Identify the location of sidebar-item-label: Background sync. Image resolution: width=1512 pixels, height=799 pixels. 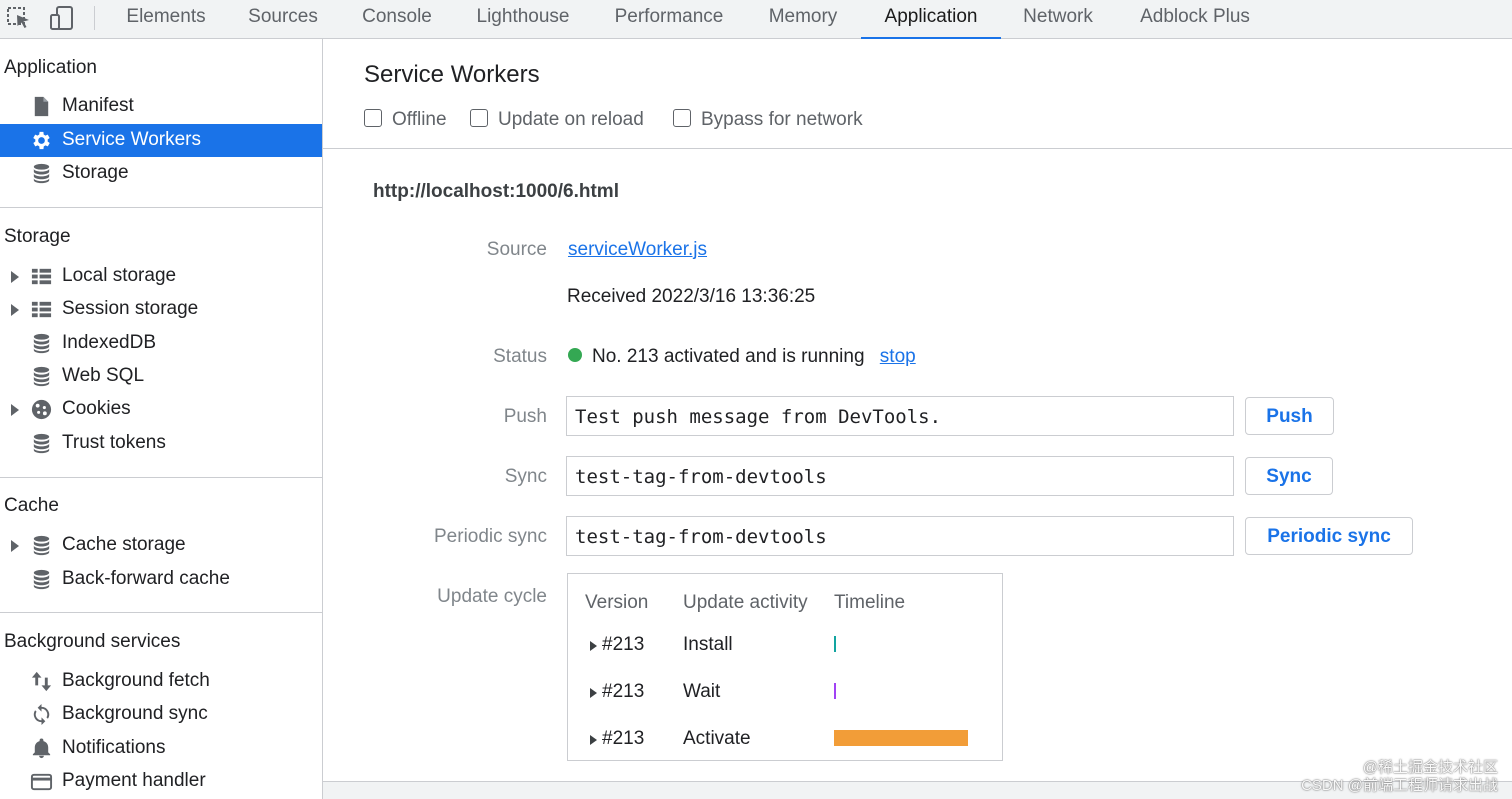
(135, 713).